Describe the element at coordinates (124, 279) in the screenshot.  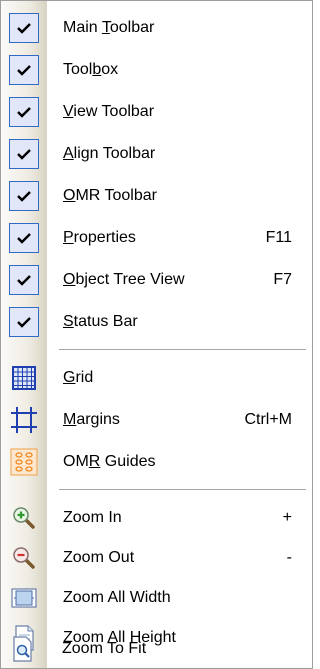
I see `menu-item-label: Object Tree View` at that location.